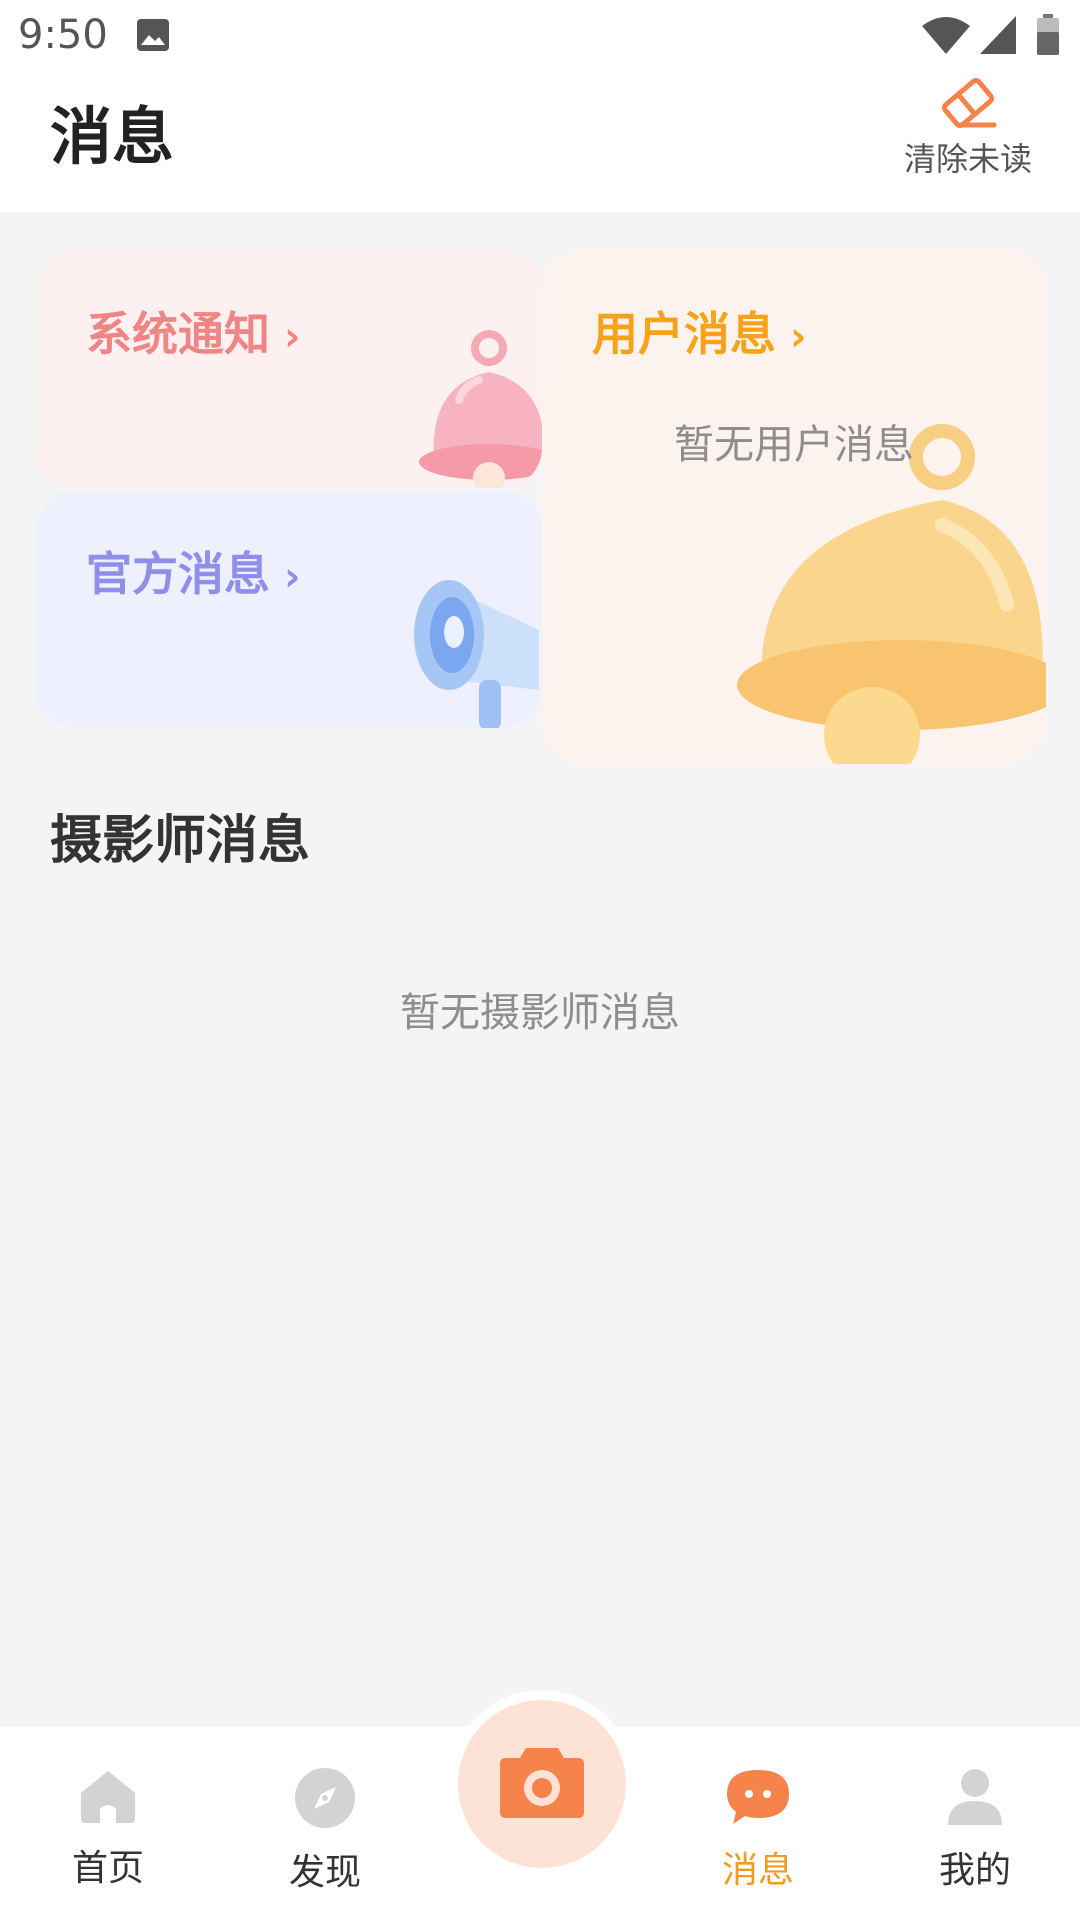 The height and width of the screenshot is (1920, 1080). I want to click on status-time: 9:50, so click(63, 35).